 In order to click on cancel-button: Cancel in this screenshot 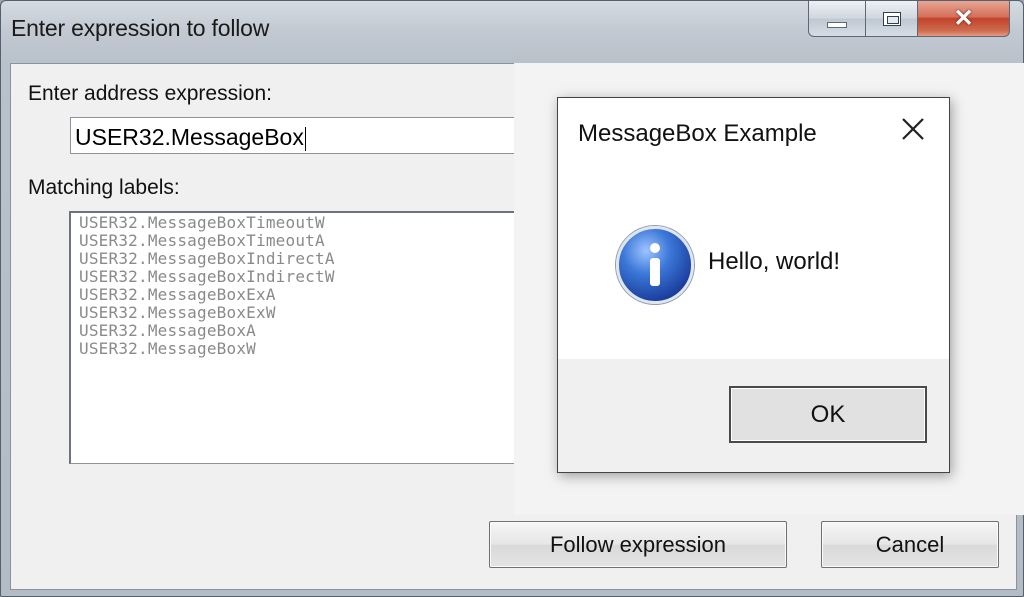, I will do `click(910, 544)`.